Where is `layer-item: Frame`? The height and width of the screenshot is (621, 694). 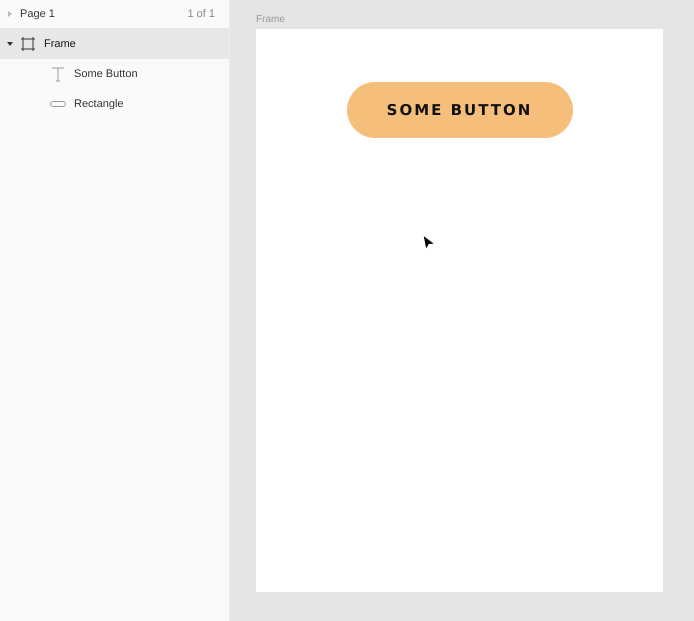 layer-item: Frame is located at coordinates (114, 44).